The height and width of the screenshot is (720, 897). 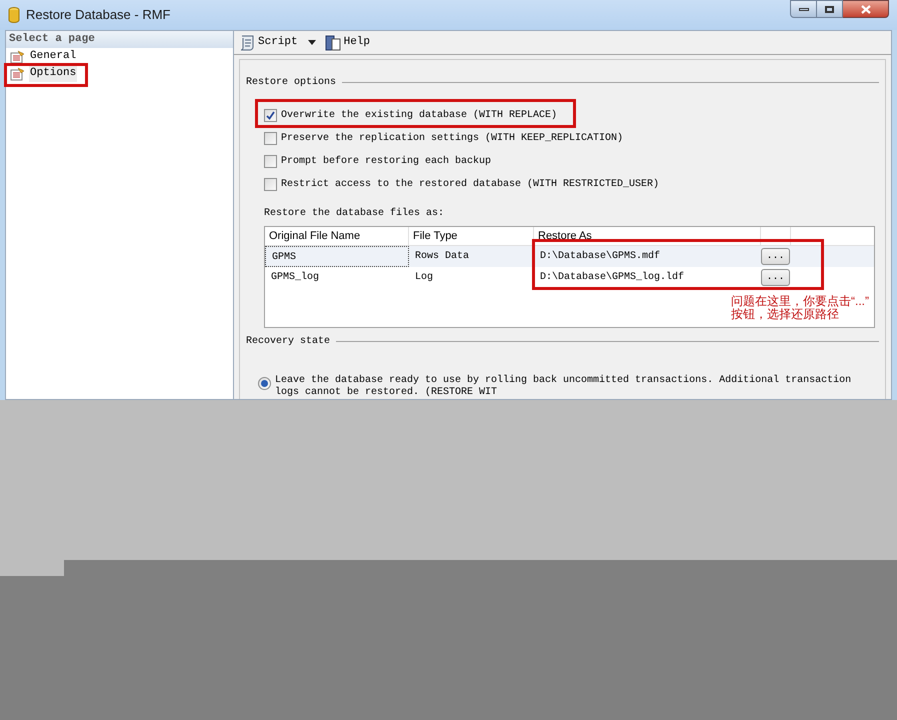 I want to click on section-title: Restore options, so click(x=291, y=83).